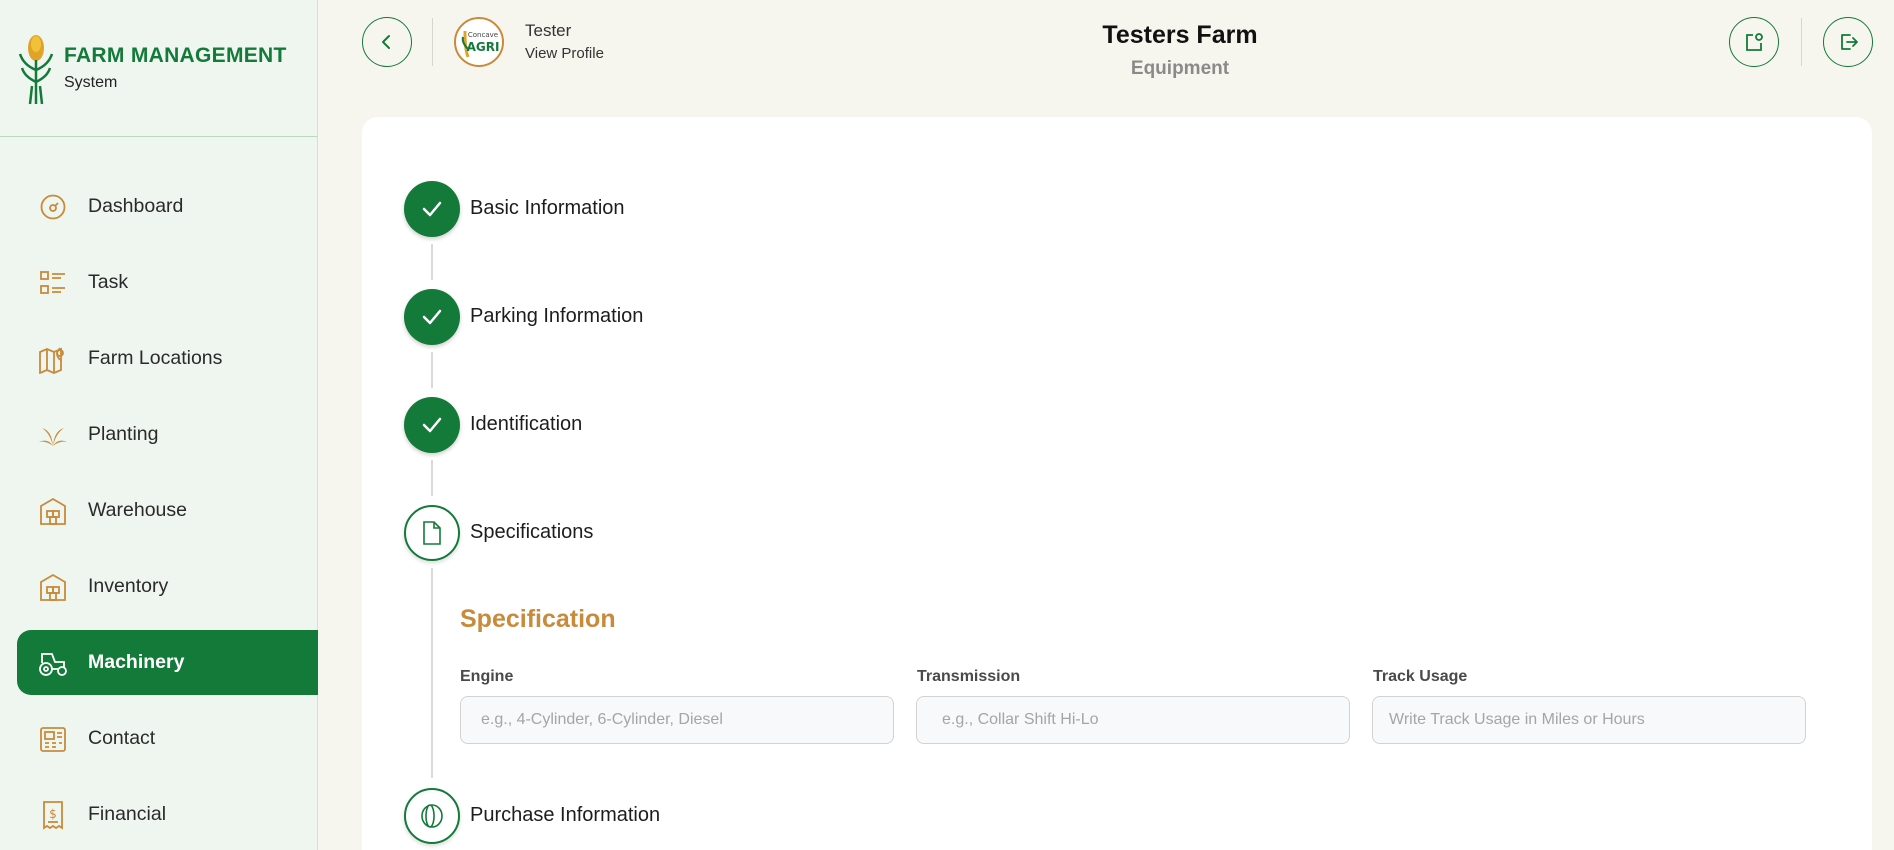 The image size is (1894, 850). I want to click on track-usage-input, so click(1589, 720).